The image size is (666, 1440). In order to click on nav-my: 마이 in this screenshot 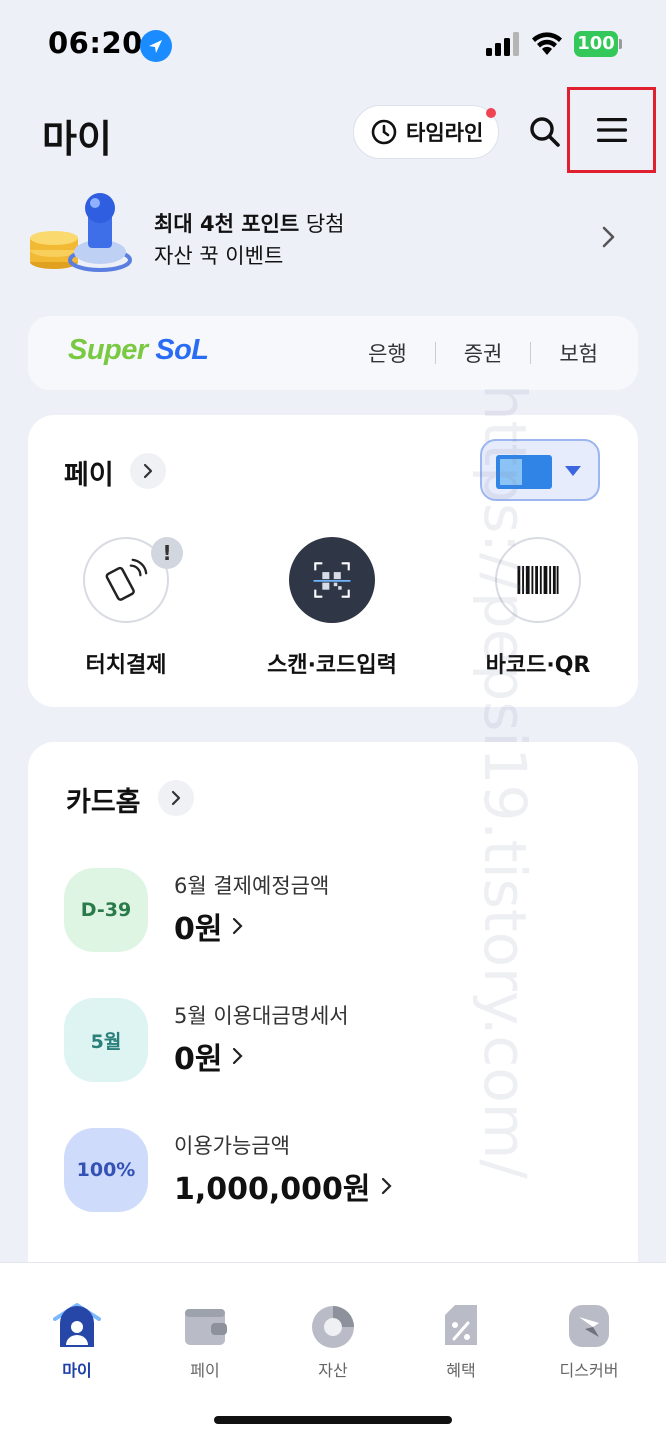, I will do `click(77, 1341)`.